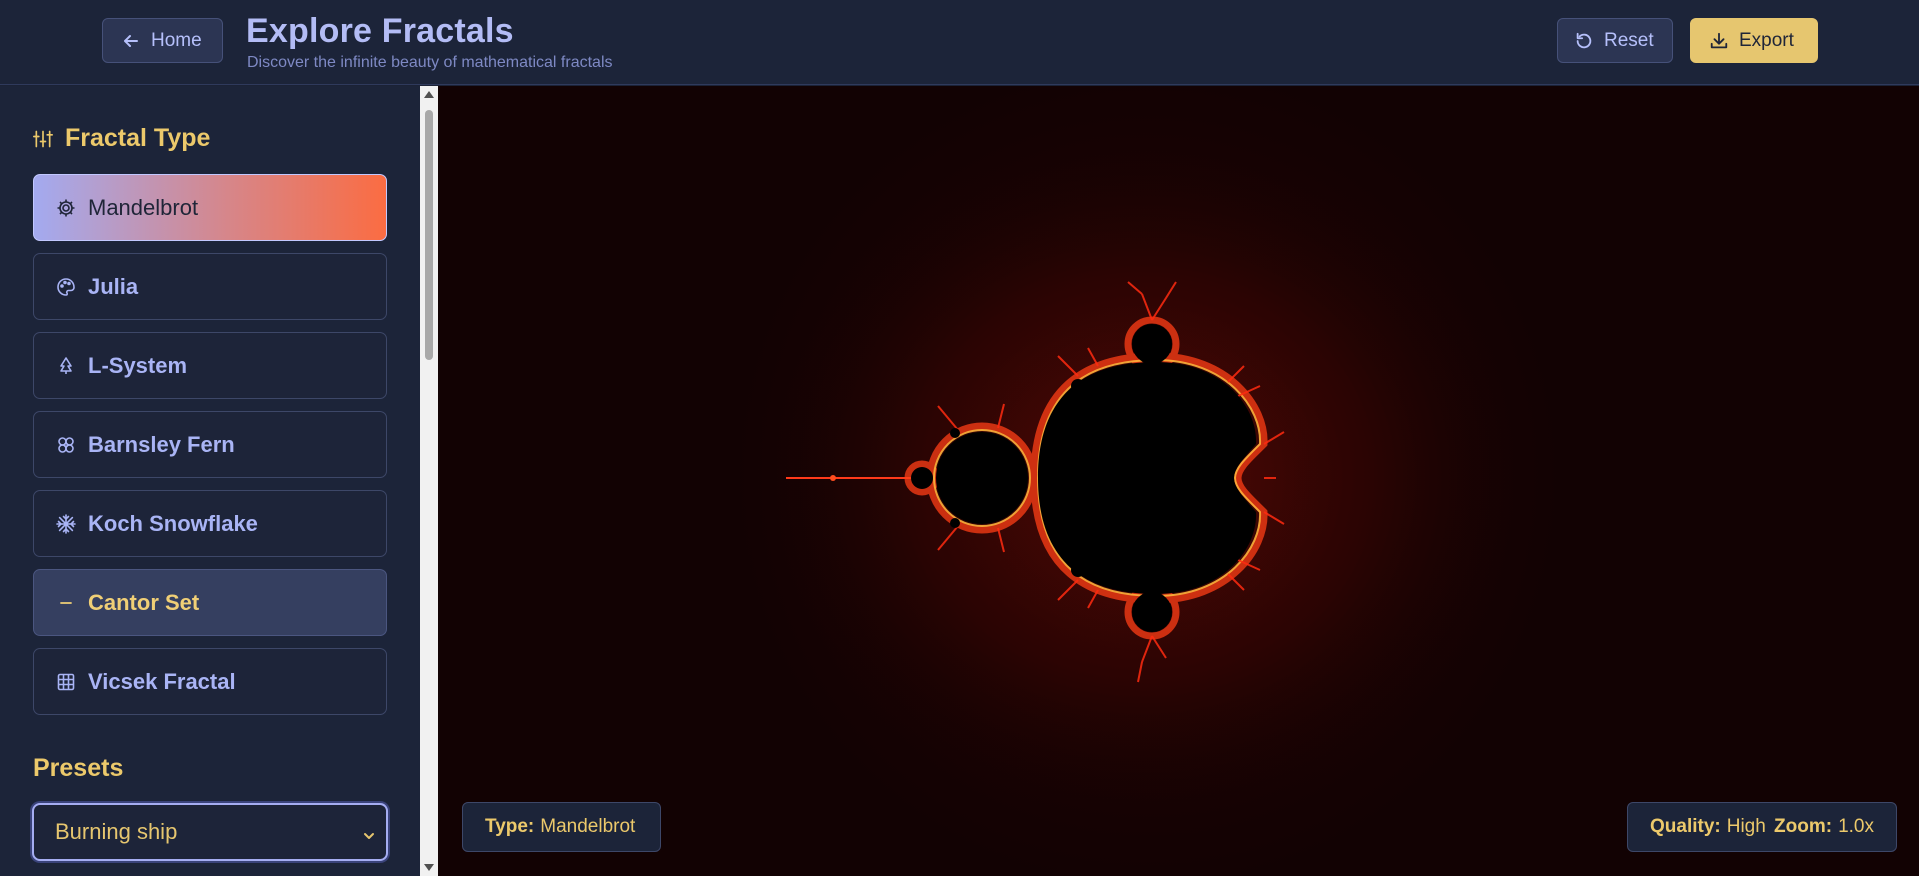 The height and width of the screenshot is (876, 1919). What do you see at coordinates (131, 41) in the screenshot?
I see `arrow-left-icon` at bounding box center [131, 41].